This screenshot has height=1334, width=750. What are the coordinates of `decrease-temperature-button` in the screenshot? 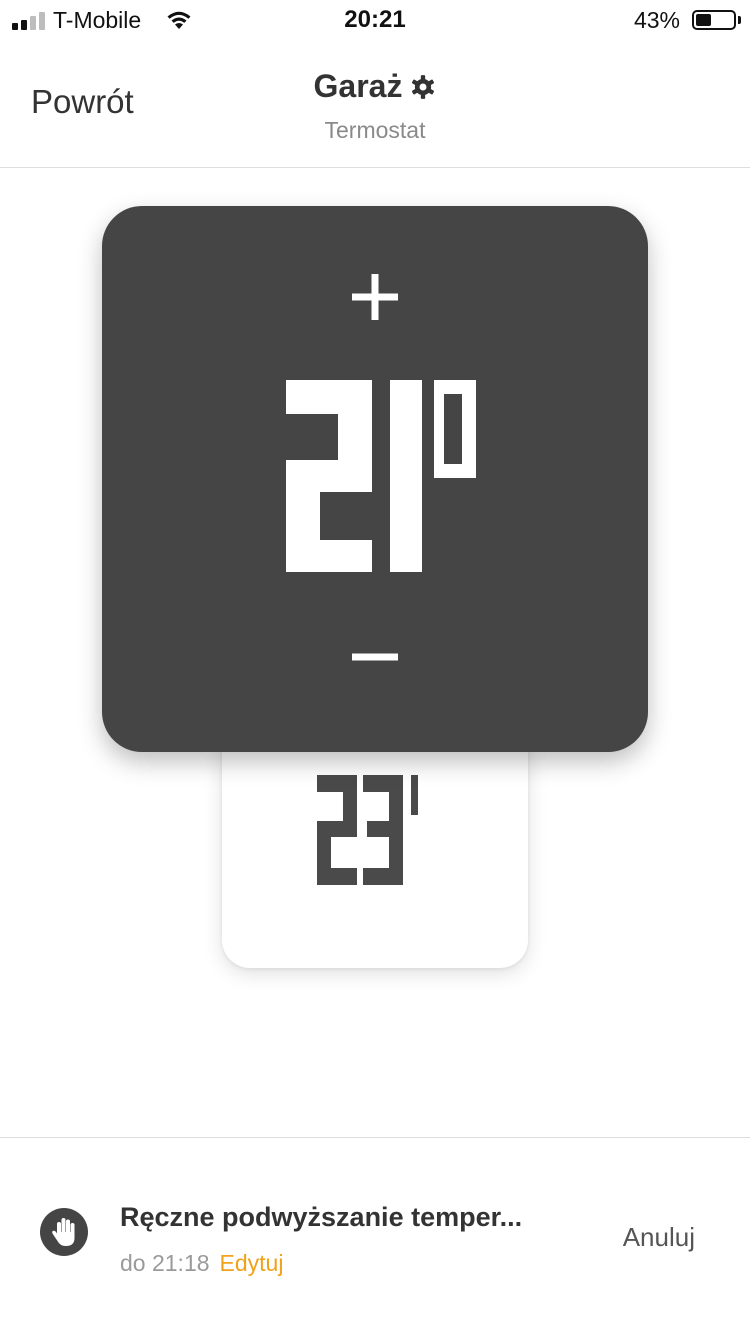 It's located at (375, 657).